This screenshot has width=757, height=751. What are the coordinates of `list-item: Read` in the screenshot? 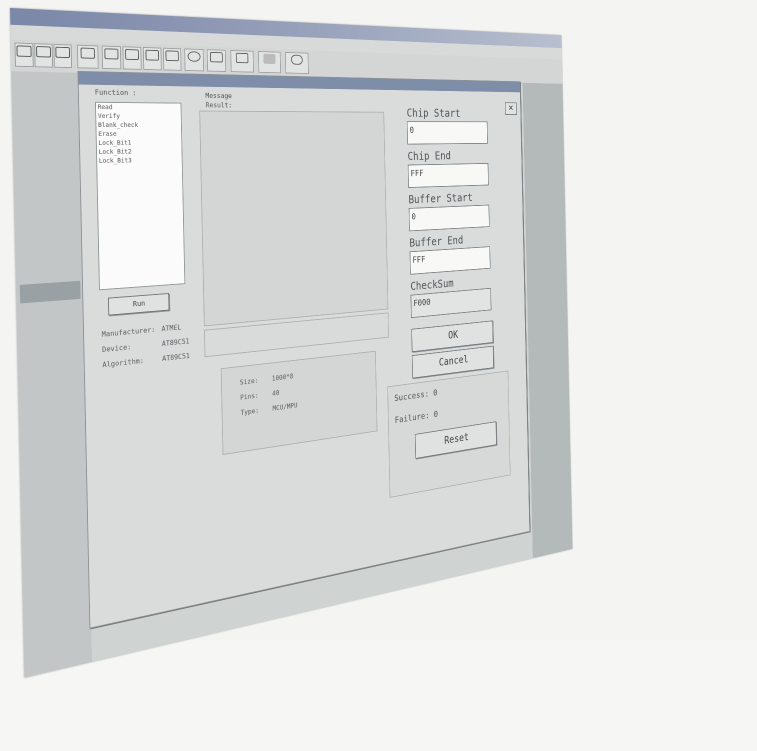 It's located at (138, 107).